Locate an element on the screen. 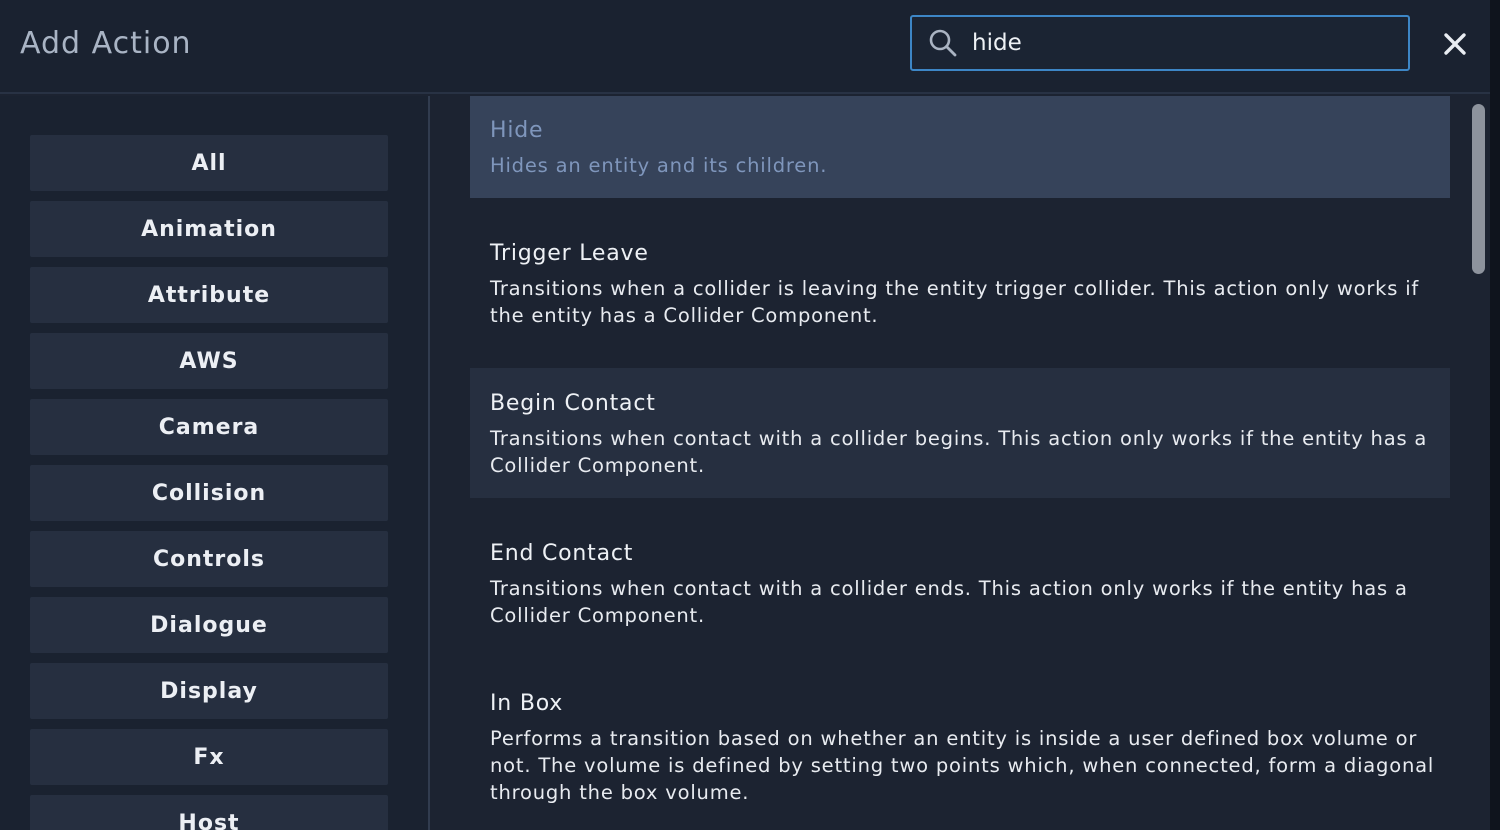  category-button-camera: Camera is located at coordinates (209, 427).